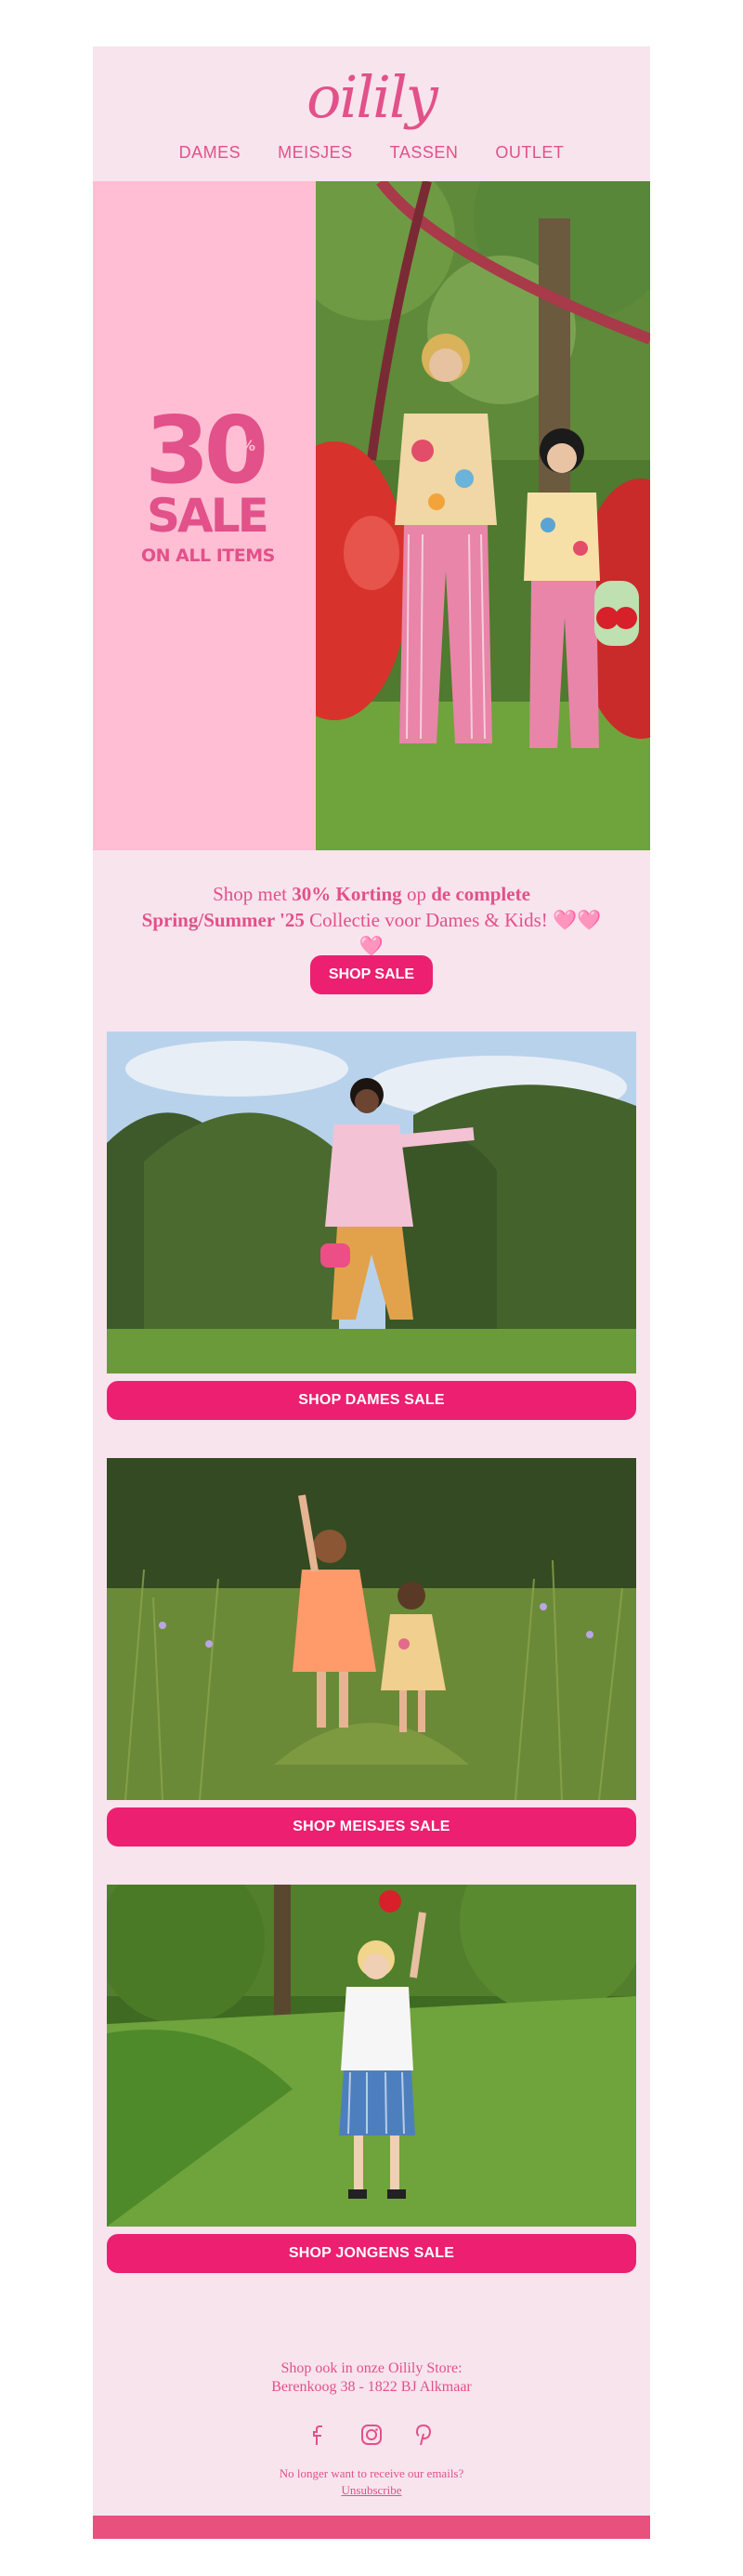 The height and width of the screenshot is (2576, 743). What do you see at coordinates (208, 555) in the screenshot?
I see `sale-subline: ON ALL ITEMS` at bounding box center [208, 555].